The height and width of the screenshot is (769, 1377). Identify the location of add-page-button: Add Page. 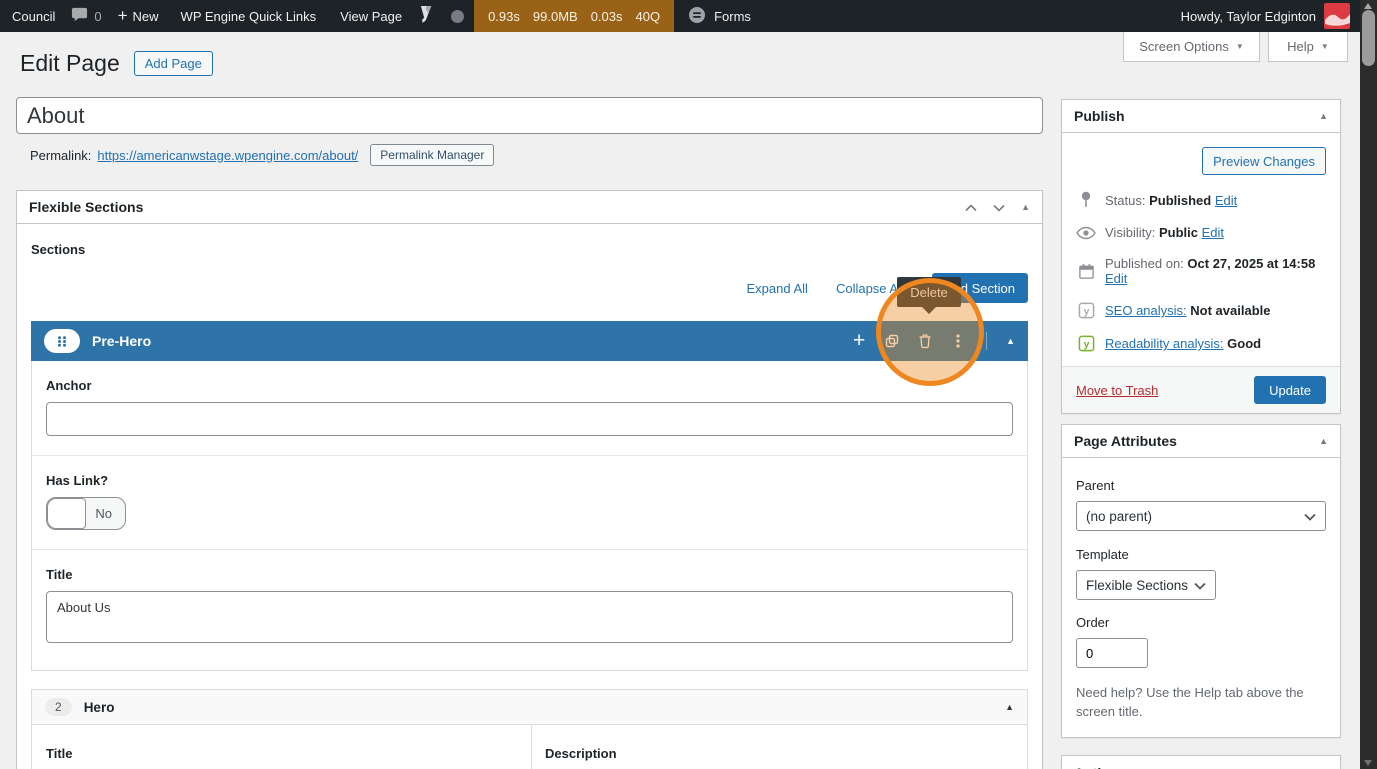
(173, 63).